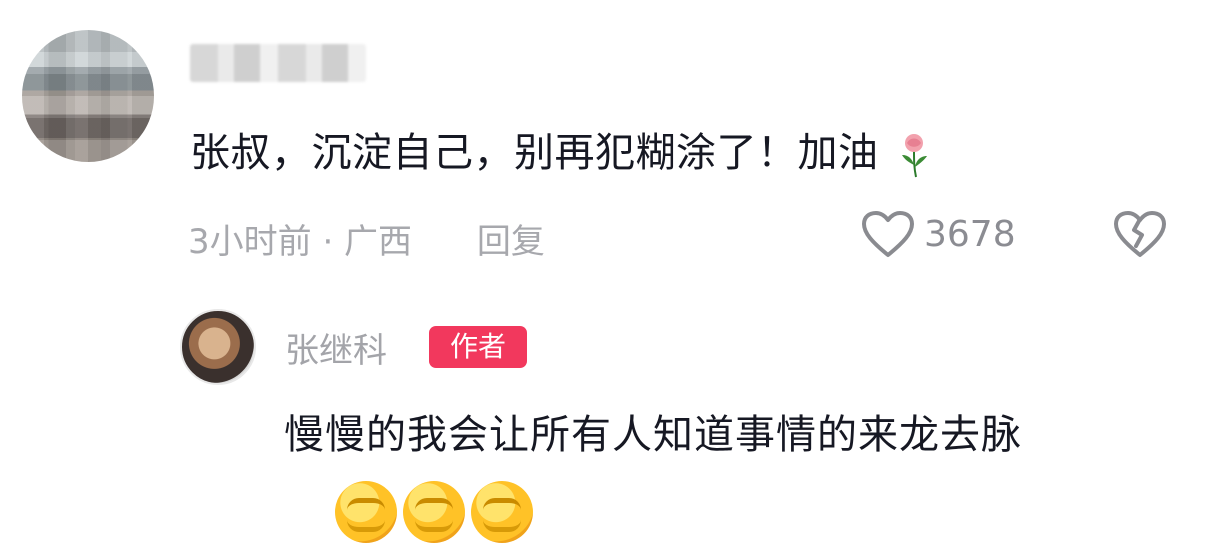 The image size is (1216, 560). What do you see at coordinates (511, 242) in the screenshot?
I see `reply-button: 回复` at bounding box center [511, 242].